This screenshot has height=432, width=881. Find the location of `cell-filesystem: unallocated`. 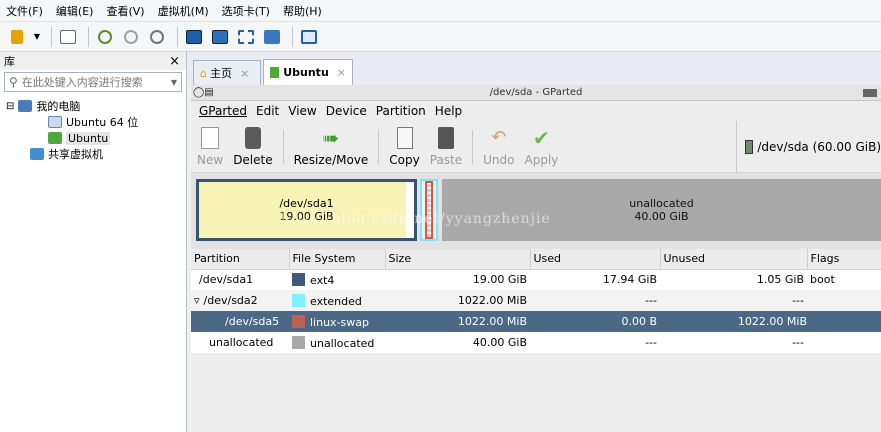

cell-filesystem: unallocated is located at coordinates (337, 342).